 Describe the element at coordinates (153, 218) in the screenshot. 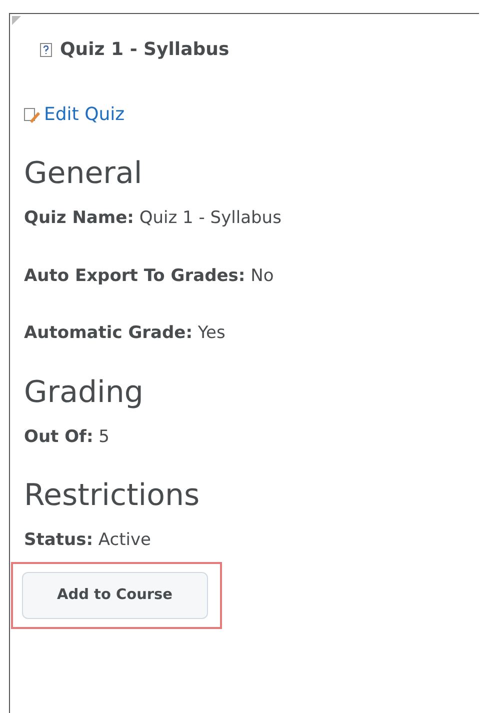

I see `field-text: Quiz Name: Quiz 1 - Syllabus` at that location.